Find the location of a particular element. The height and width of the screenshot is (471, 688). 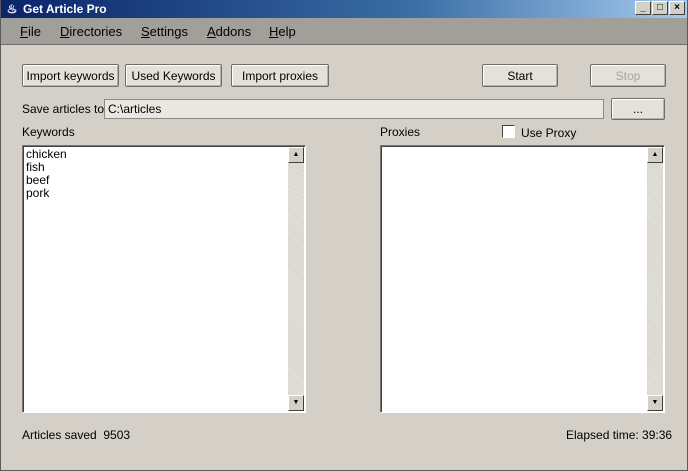

menu-file-accel: F is located at coordinates (24, 31).